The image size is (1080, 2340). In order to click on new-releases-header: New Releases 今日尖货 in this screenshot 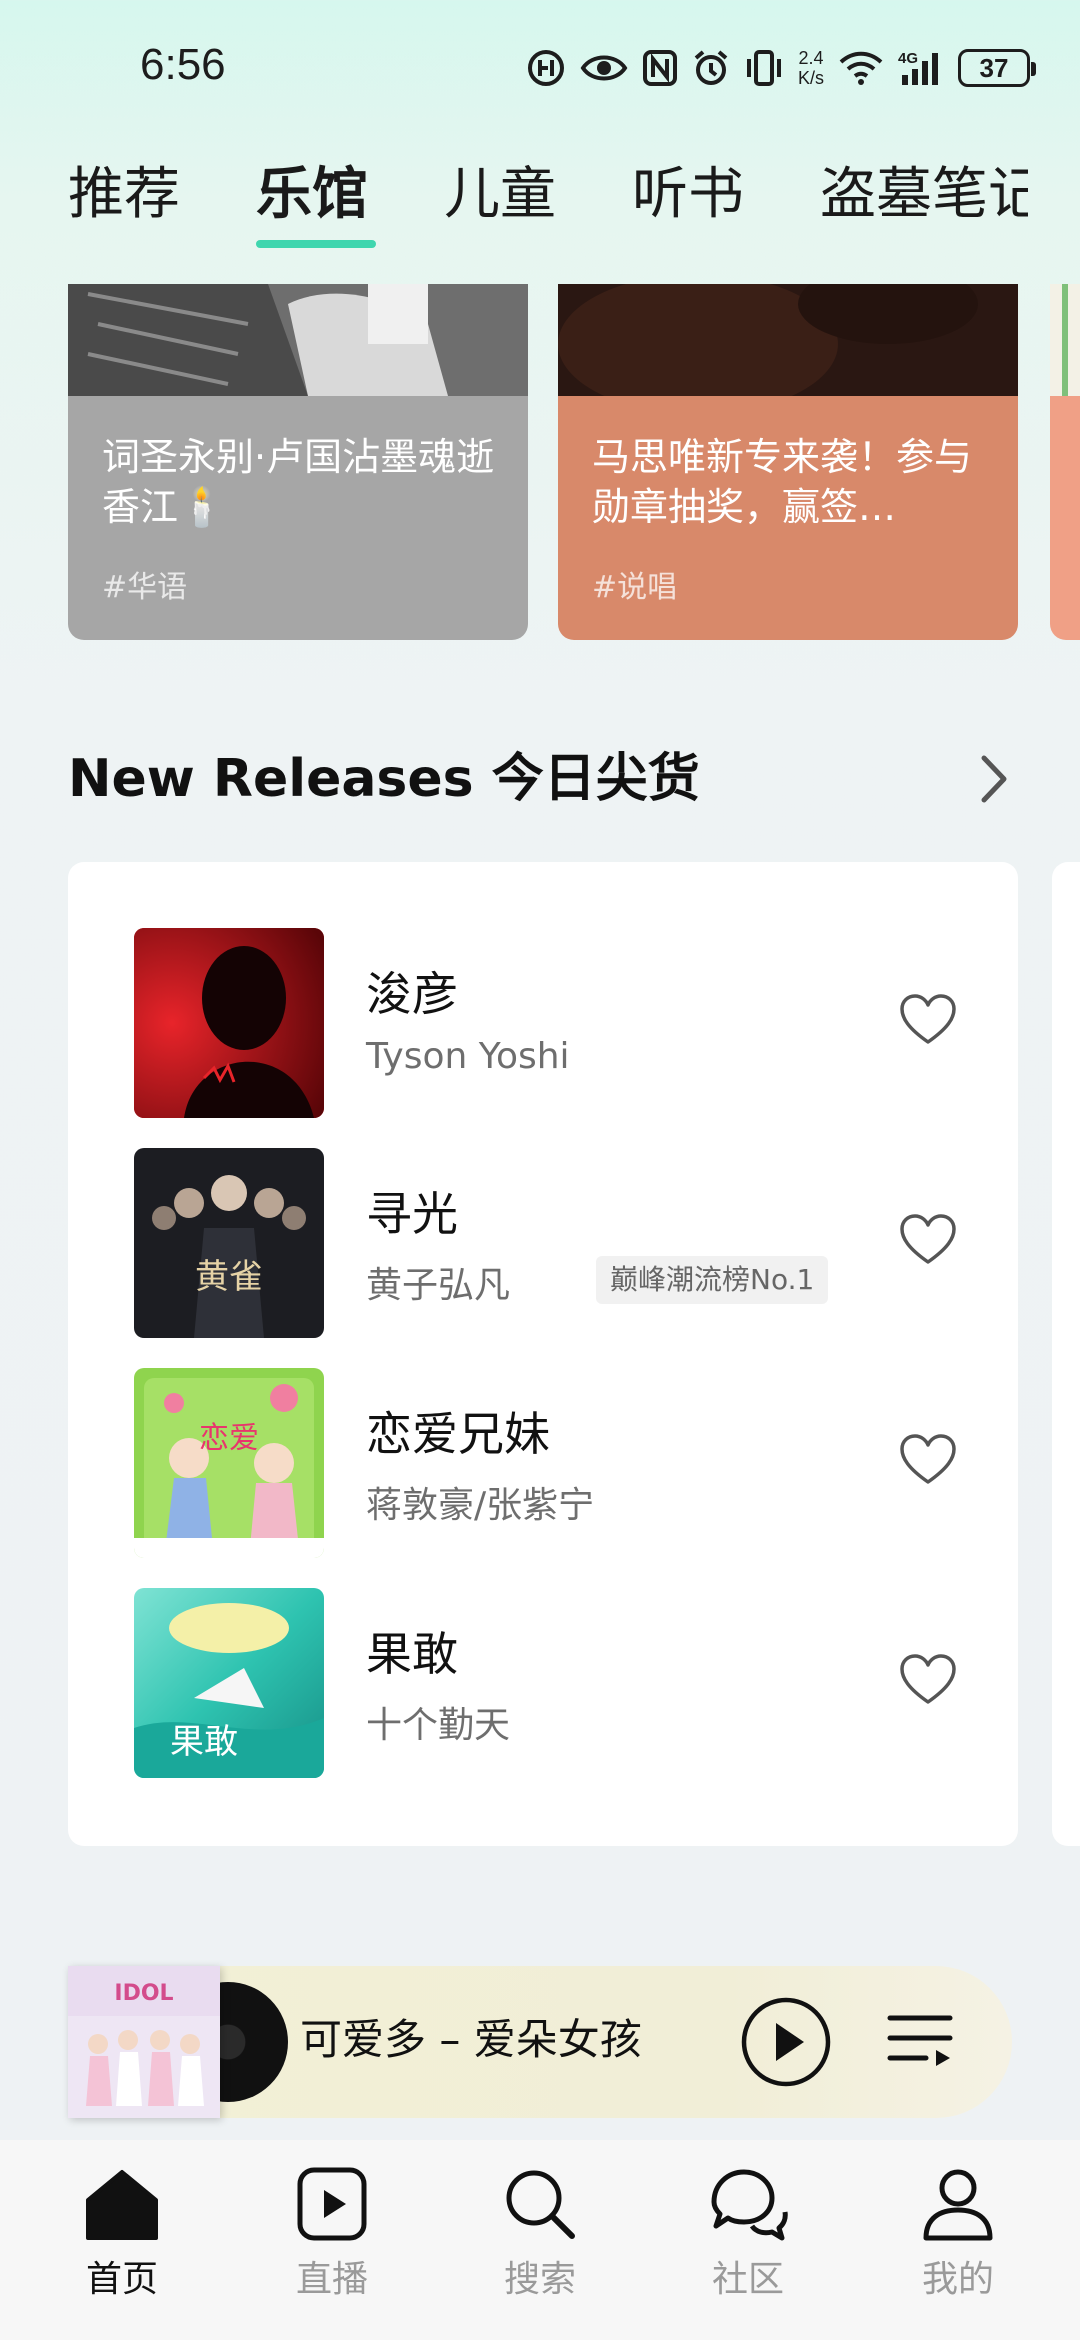, I will do `click(538, 779)`.